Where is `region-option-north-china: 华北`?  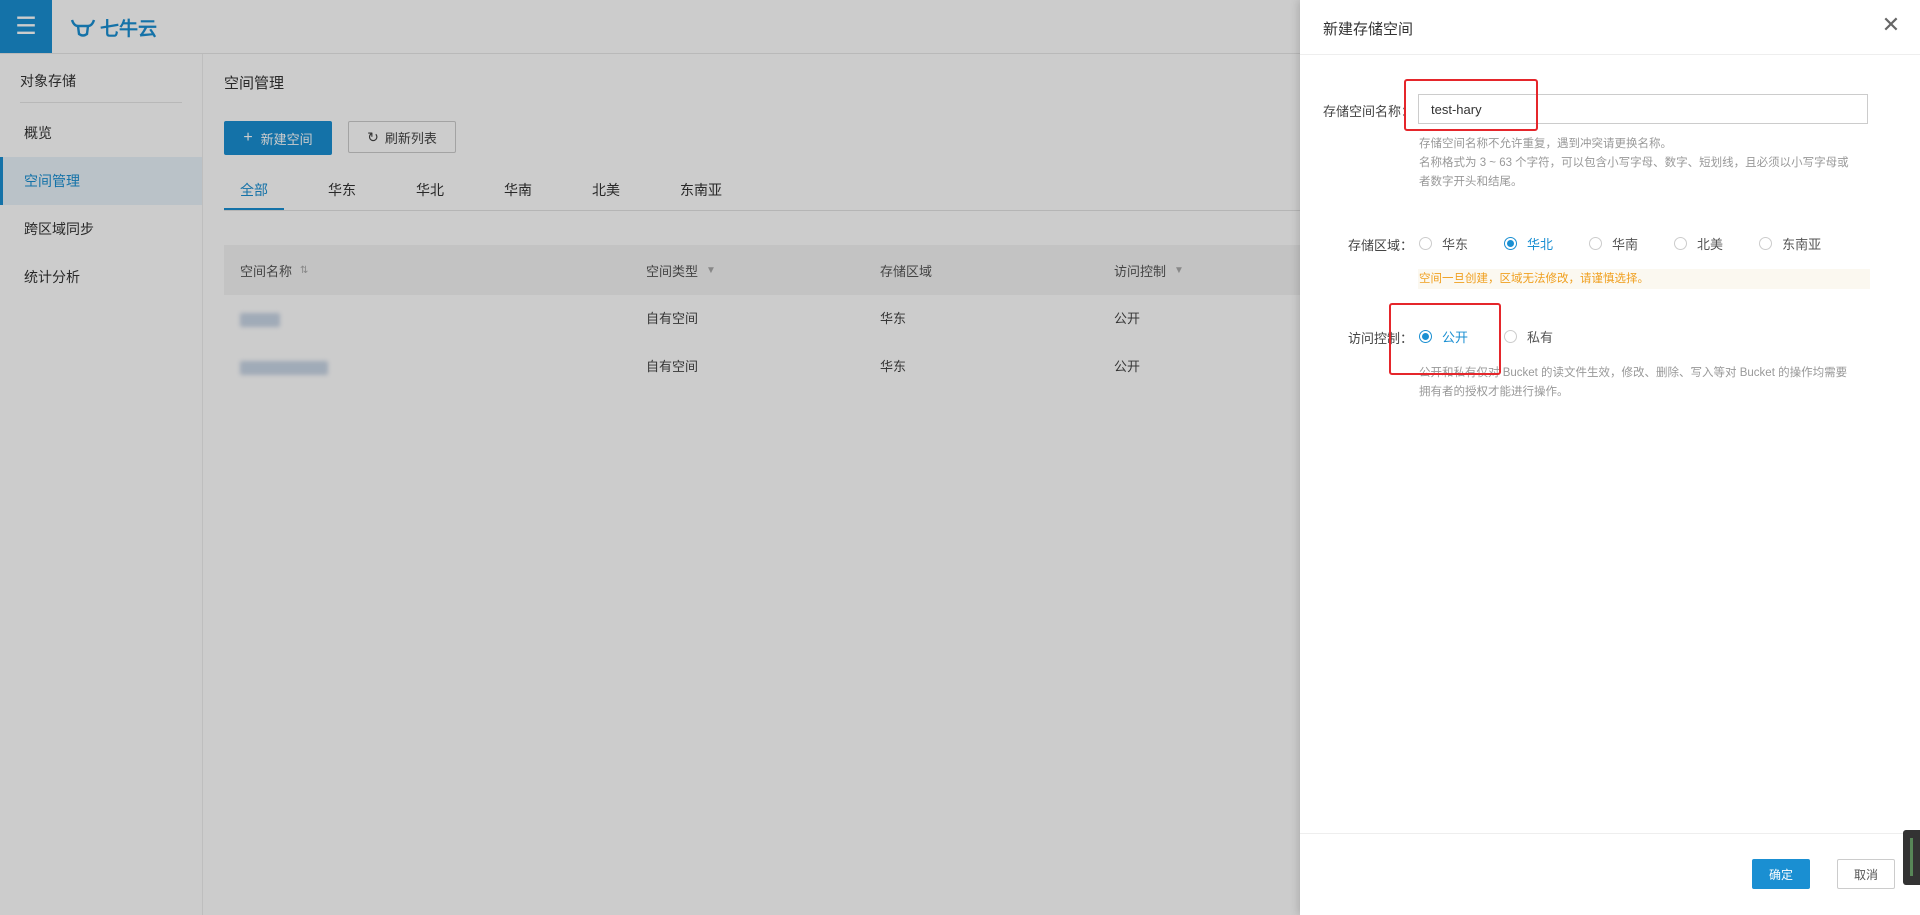
region-option-north-china: 华北 is located at coordinates (1528, 243).